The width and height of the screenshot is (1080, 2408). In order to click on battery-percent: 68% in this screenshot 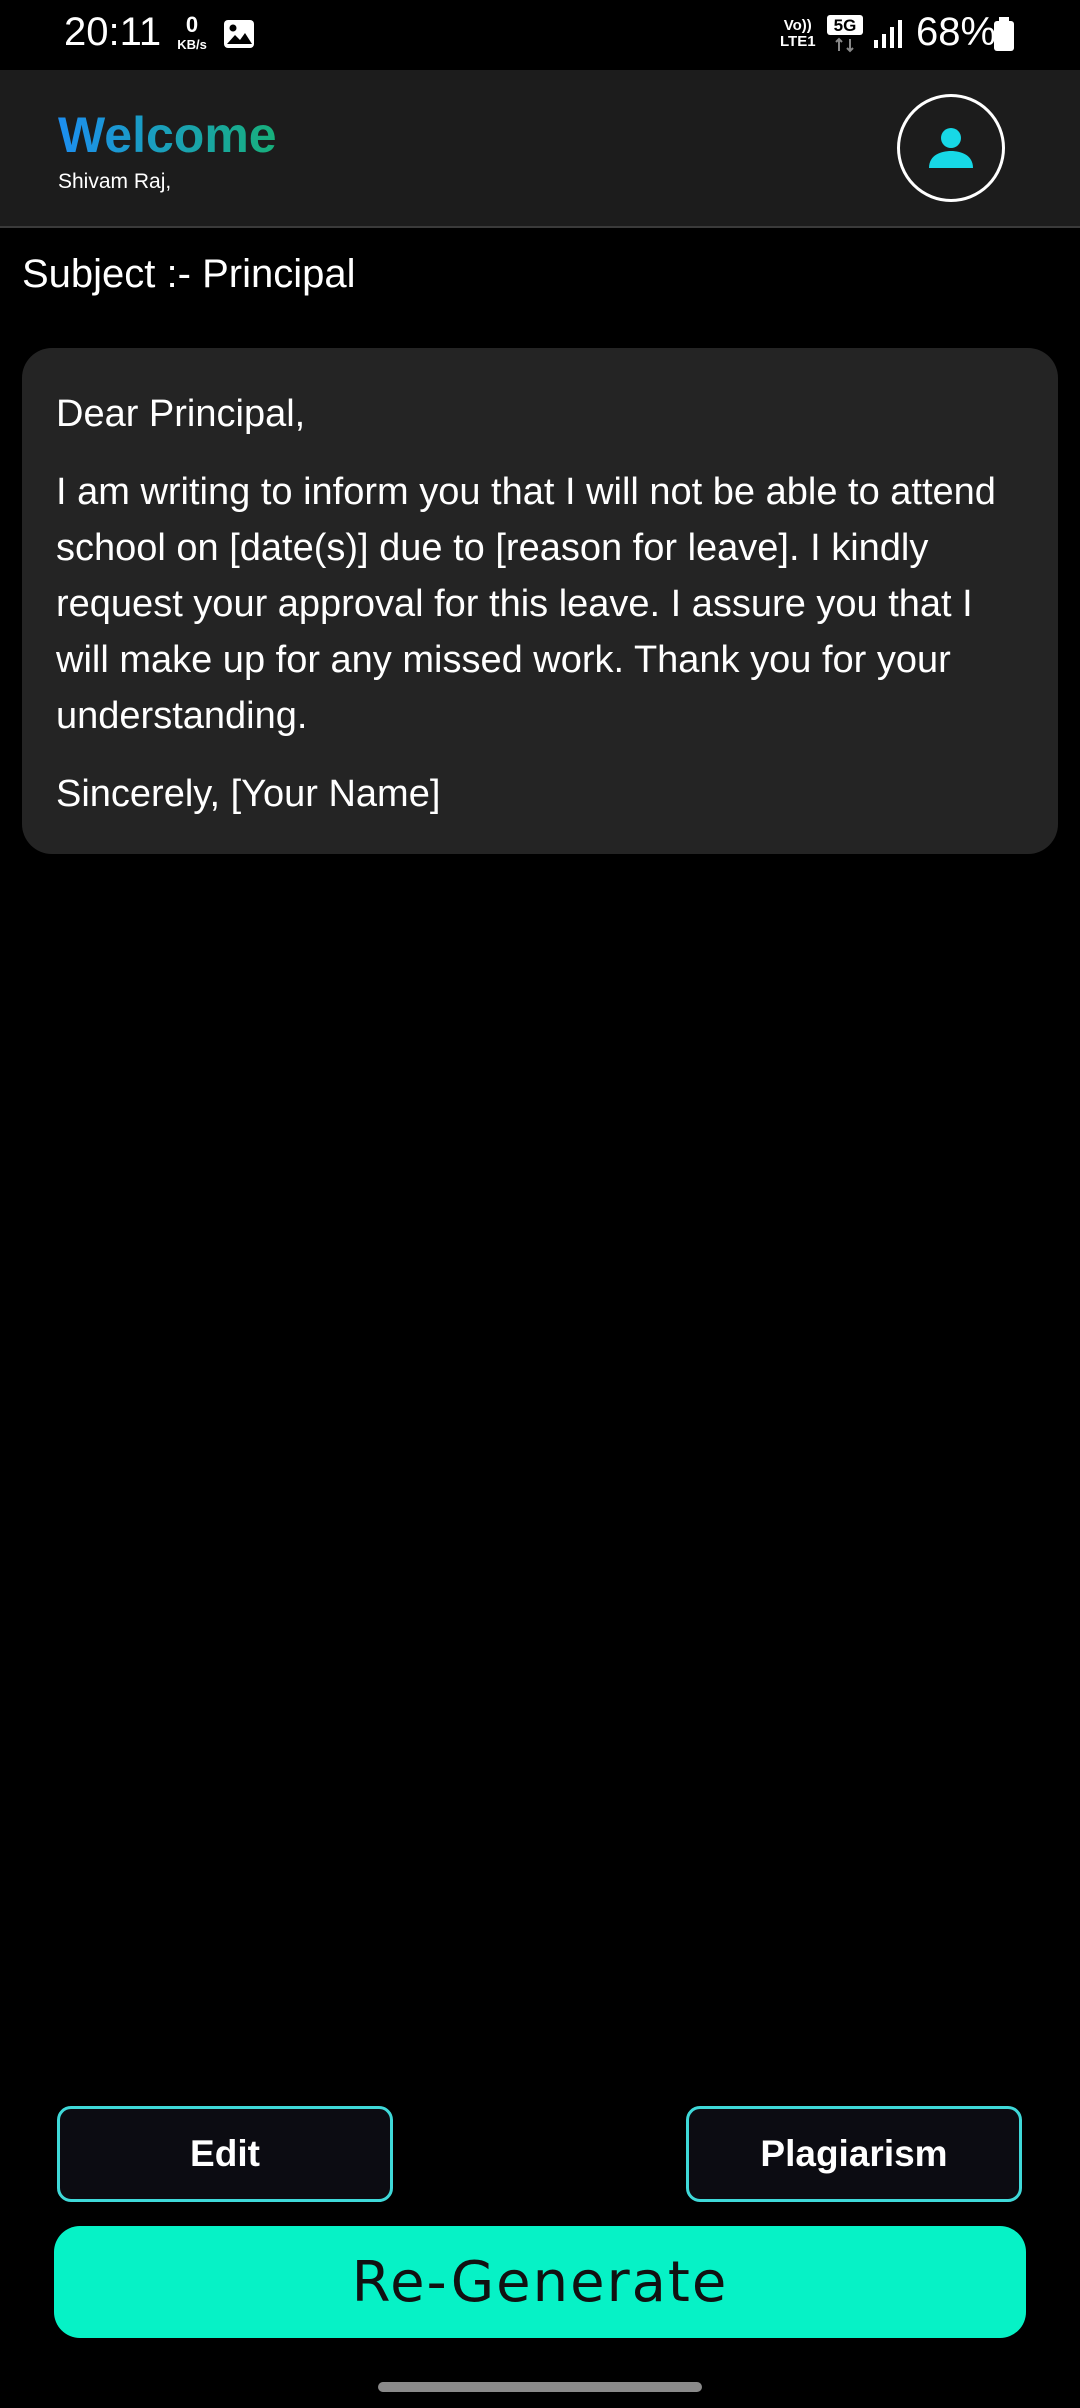, I will do `click(956, 32)`.